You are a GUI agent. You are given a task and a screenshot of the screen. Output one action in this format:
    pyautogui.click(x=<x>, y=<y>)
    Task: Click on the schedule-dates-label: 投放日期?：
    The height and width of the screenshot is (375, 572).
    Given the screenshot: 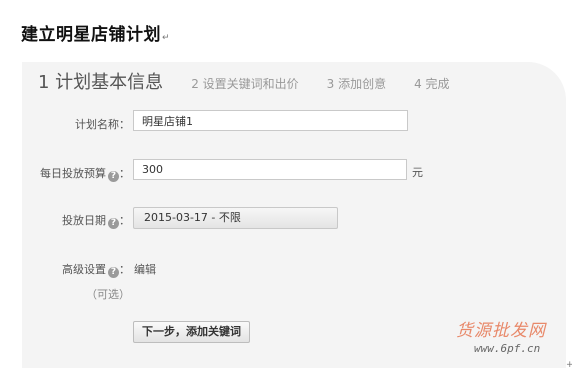 What is the action you would take?
    pyautogui.click(x=83, y=220)
    